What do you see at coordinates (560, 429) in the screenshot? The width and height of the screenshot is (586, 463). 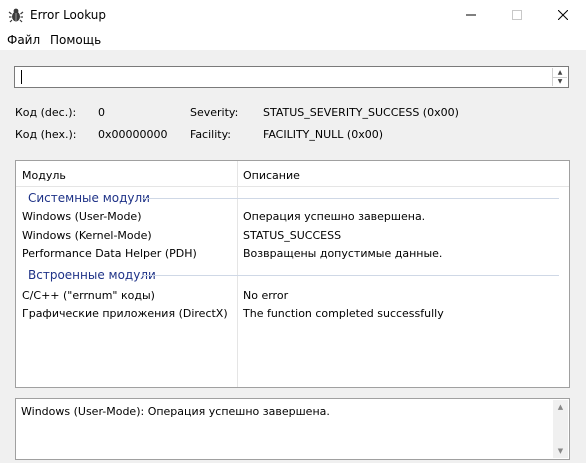 I see `detail-scrollbar: ▲ ▼` at bounding box center [560, 429].